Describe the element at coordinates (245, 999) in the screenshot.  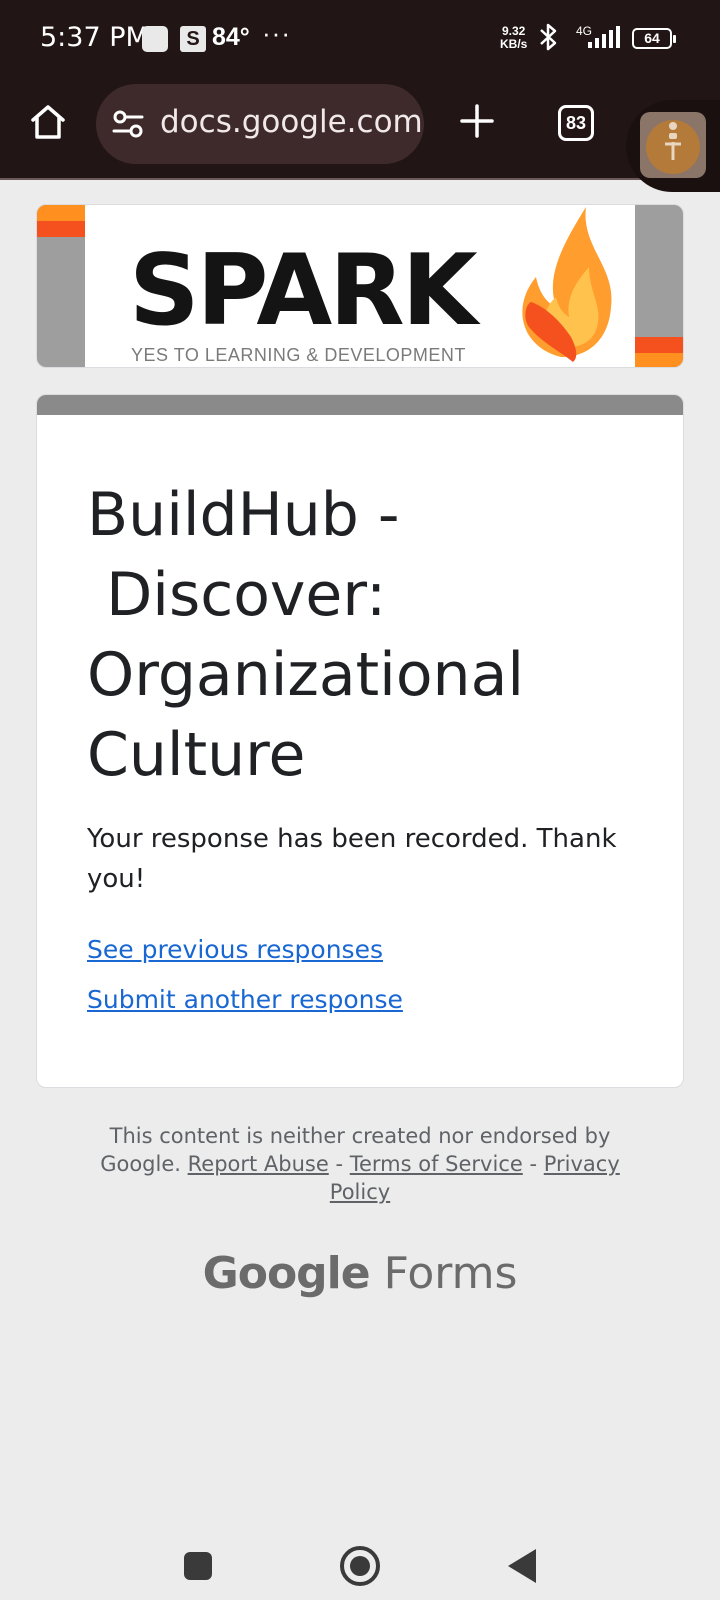
I see `submit-another-response-link: Submit another response` at that location.